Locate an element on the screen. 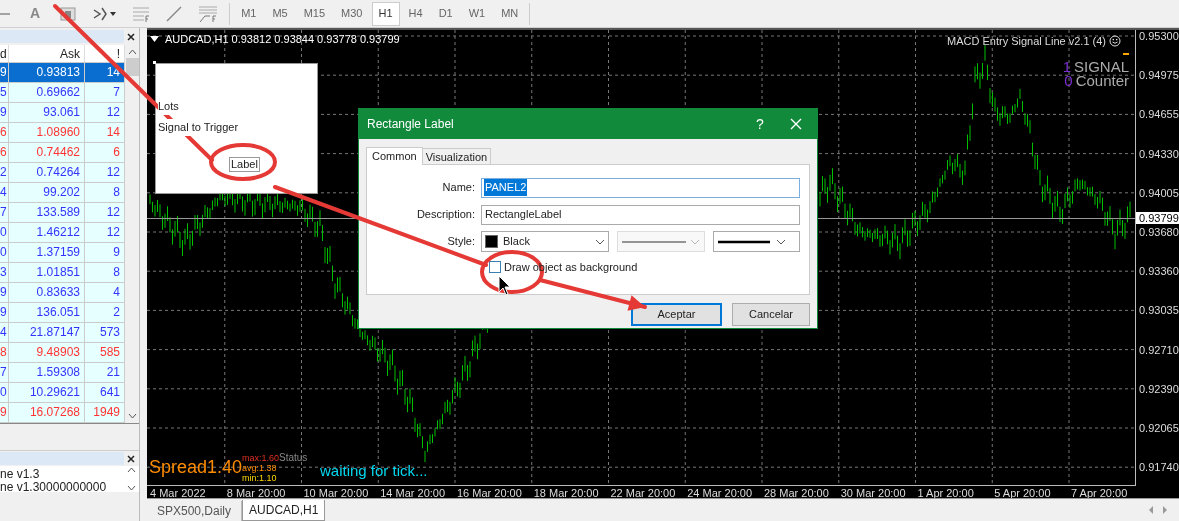 Image resolution: width=1179 pixels, height=521 pixels. table-row: 6 1.08960 14 is located at coordinates (62, 133).